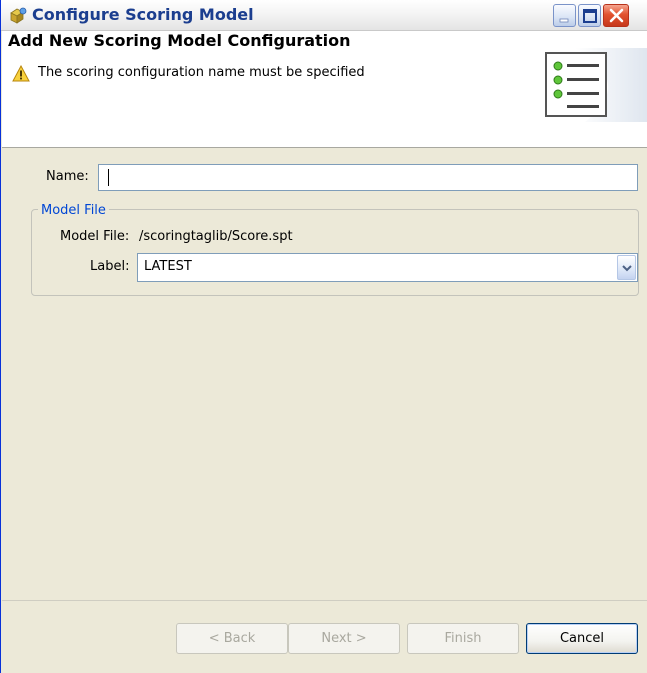 The width and height of the screenshot is (647, 673). Describe the element at coordinates (67, 176) in the screenshot. I see `name-label: Name:` at that location.